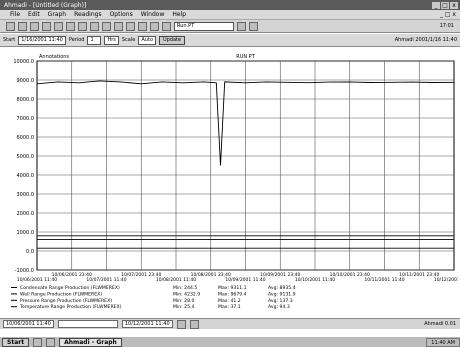  What do you see at coordinates (76, 40) in the screenshot?
I see `period-label: Period` at bounding box center [76, 40].